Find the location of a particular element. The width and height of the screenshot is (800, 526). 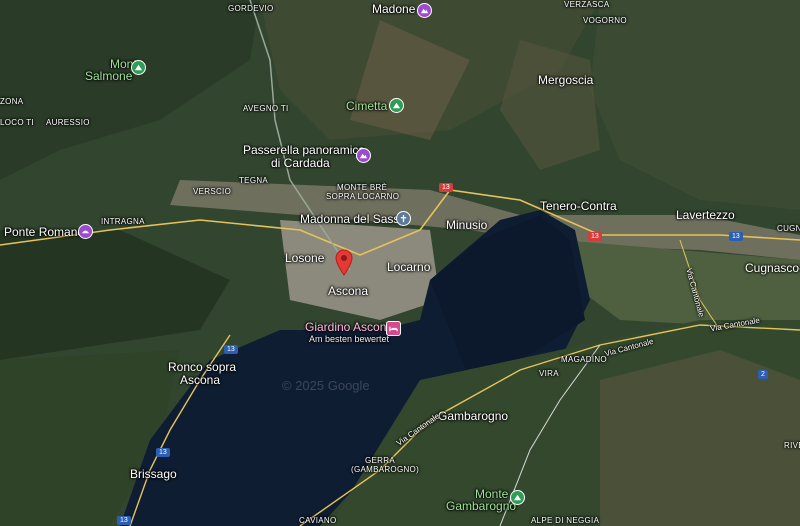

label-gerra-1: GERRA is located at coordinates (380, 460).